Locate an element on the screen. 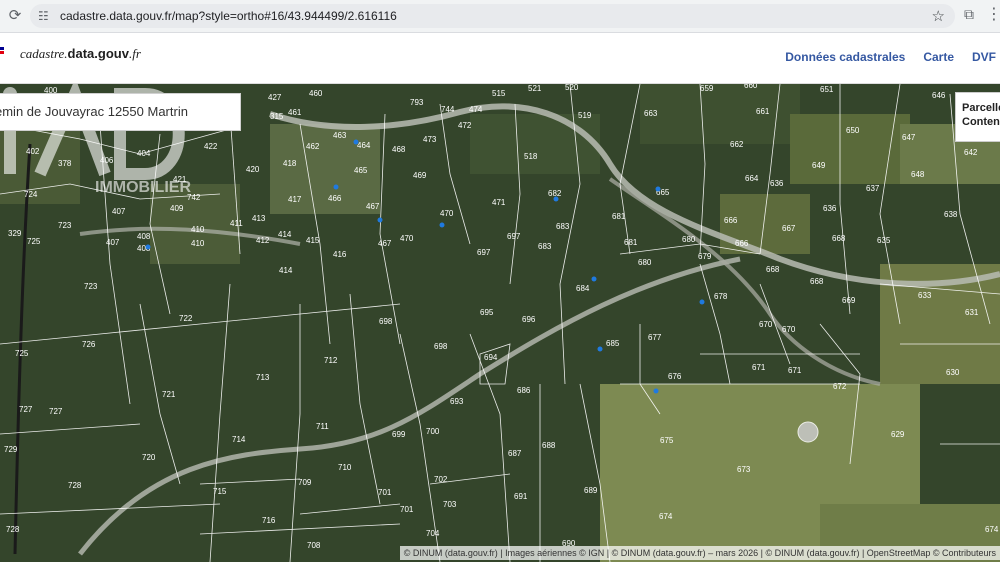 The image size is (1000, 562). parcel-label: 703 is located at coordinates (450, 504).